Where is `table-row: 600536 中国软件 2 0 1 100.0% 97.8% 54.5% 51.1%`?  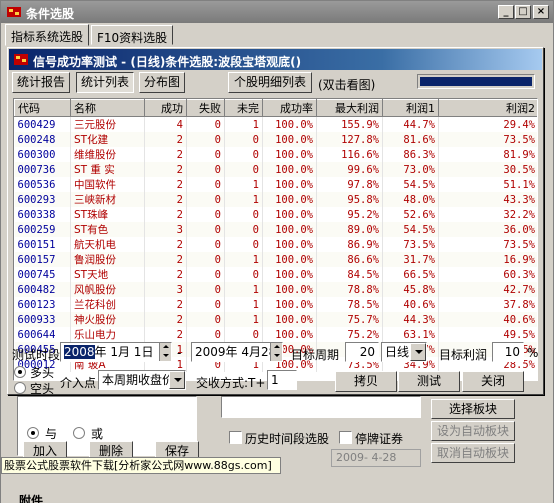
table-row: 600536 中国软件 2 0 1 100.0% 97.8% 54.5% 51.1% is located at coordinates (275, 184).